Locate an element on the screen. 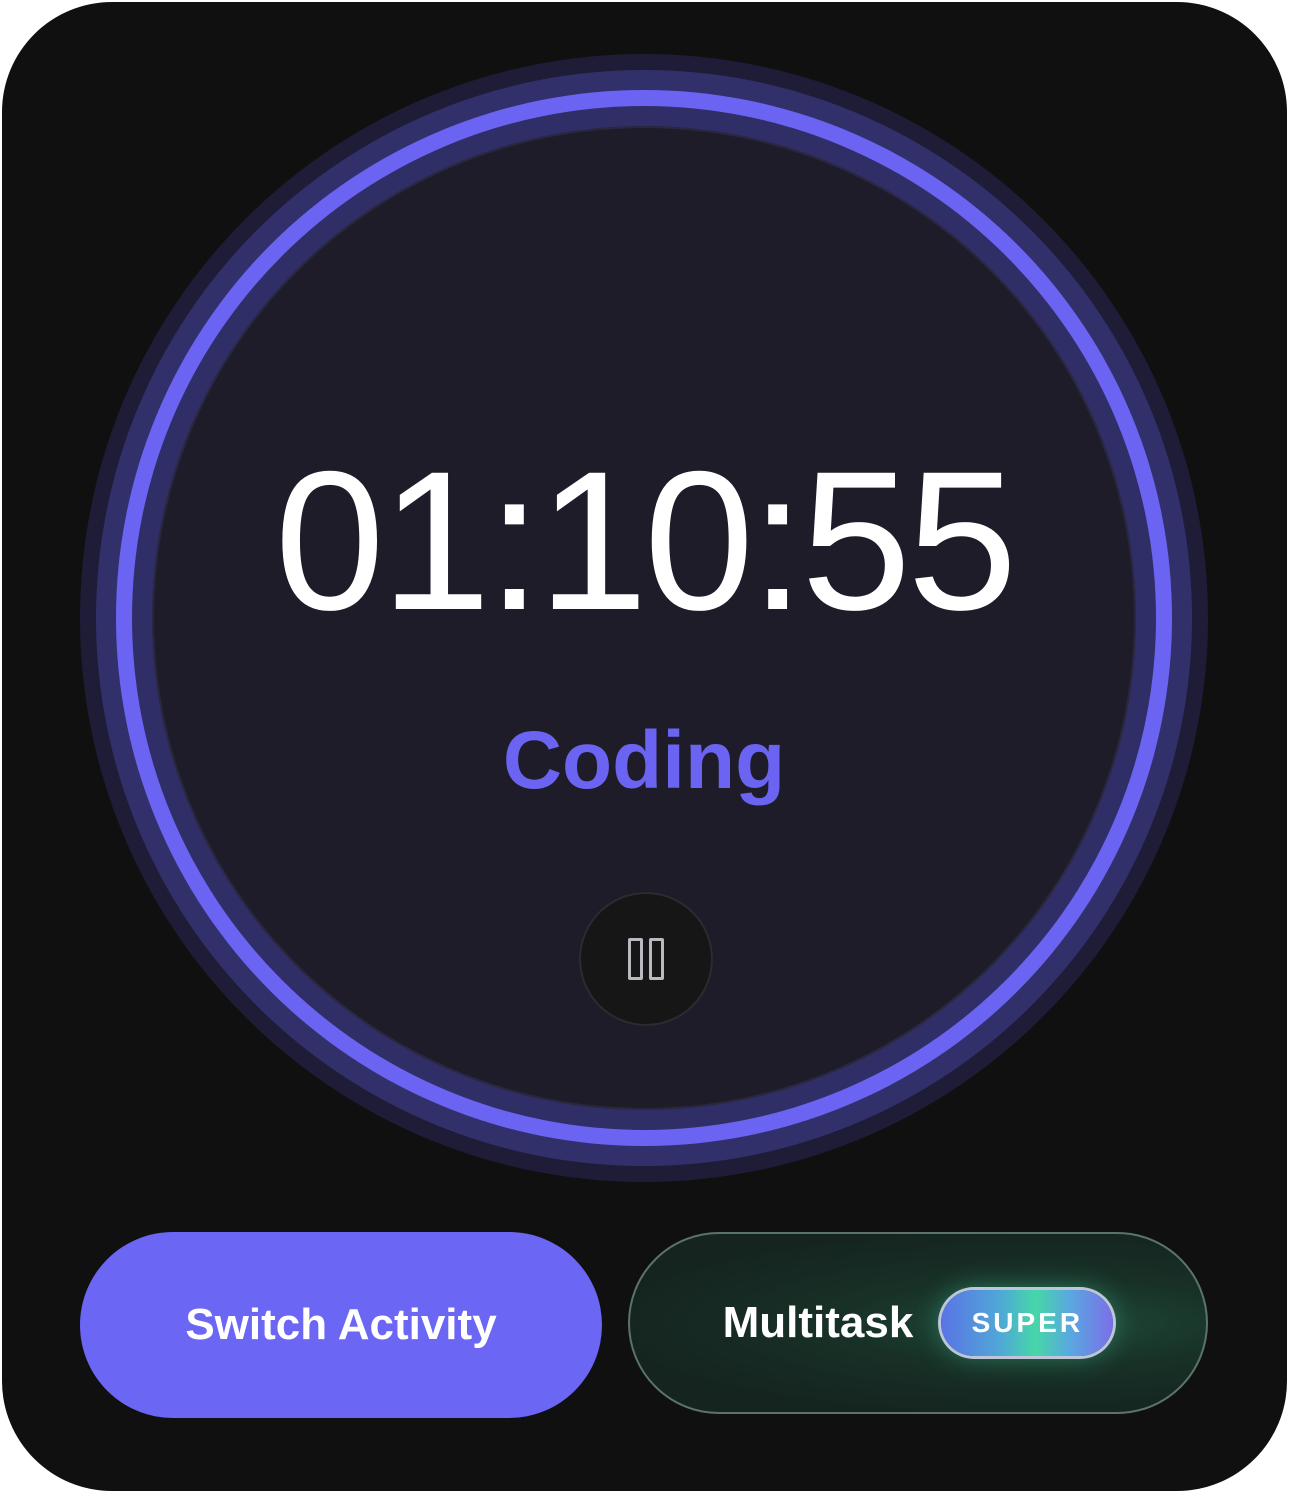 This screenshot has height=1493, width=1289. elapsed-time: 01:10:55 is located at coordinates (646, 540).